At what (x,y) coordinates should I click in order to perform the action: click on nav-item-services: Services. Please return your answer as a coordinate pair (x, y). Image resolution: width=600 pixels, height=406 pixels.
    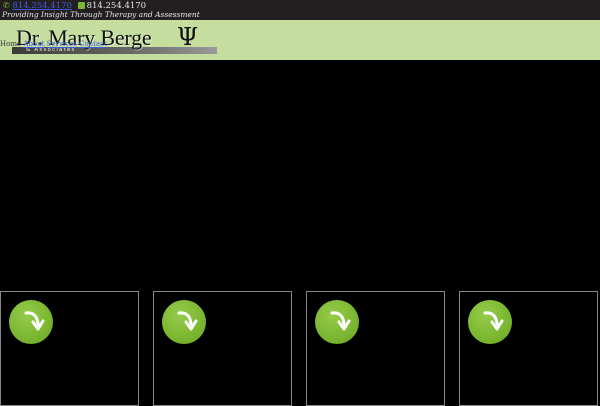
    Looking at the image, I should click on (62, 44).